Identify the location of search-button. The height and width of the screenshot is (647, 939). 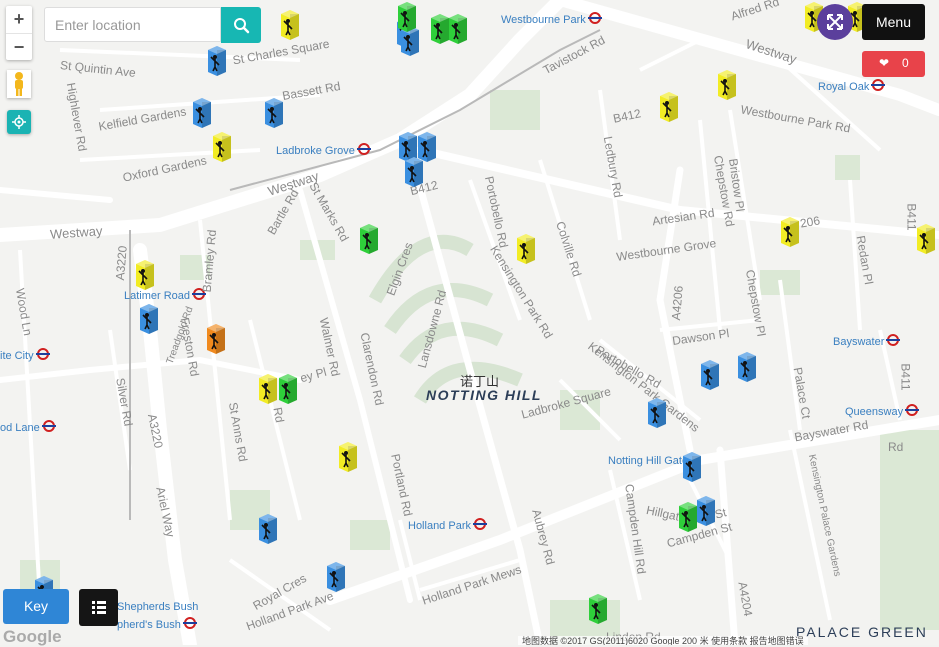
(241, 25).